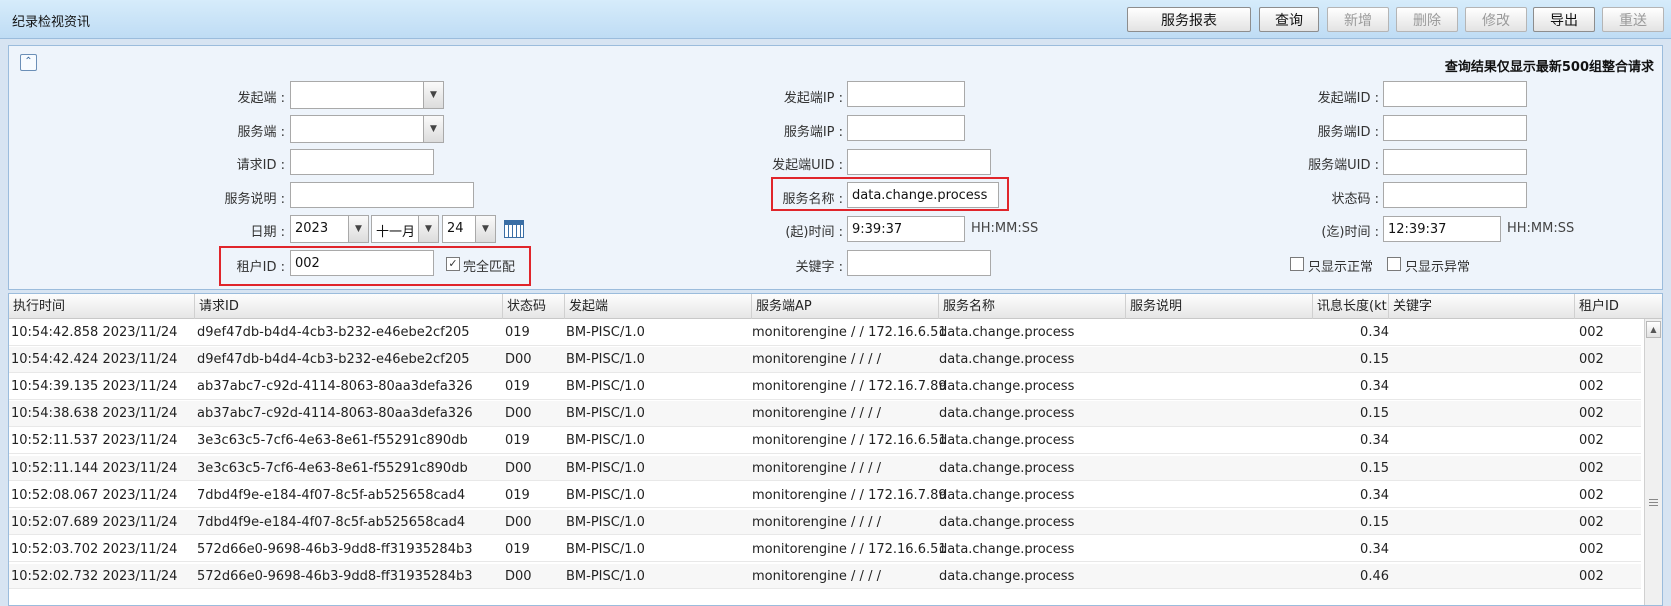 The width and height of the screenshot is (1671, 606). What do you see at coordinates (517, 441) in the screenshot?
I see `cell-status-code: 019` at bounding box center [517, 441].